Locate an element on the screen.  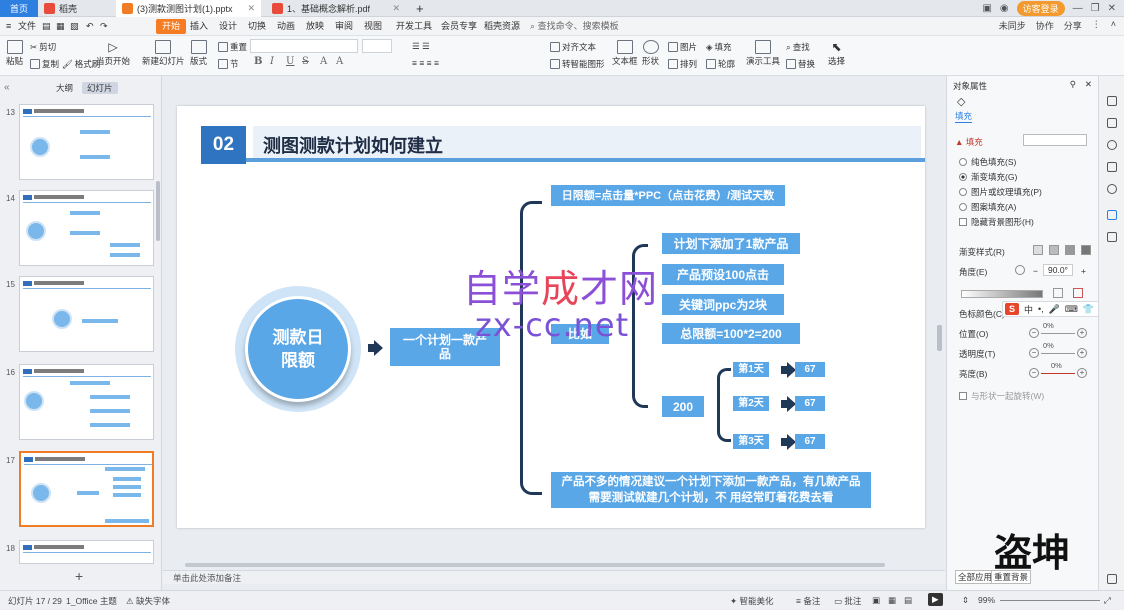
zoom-level: 99% is located at coordinates (986, 600).